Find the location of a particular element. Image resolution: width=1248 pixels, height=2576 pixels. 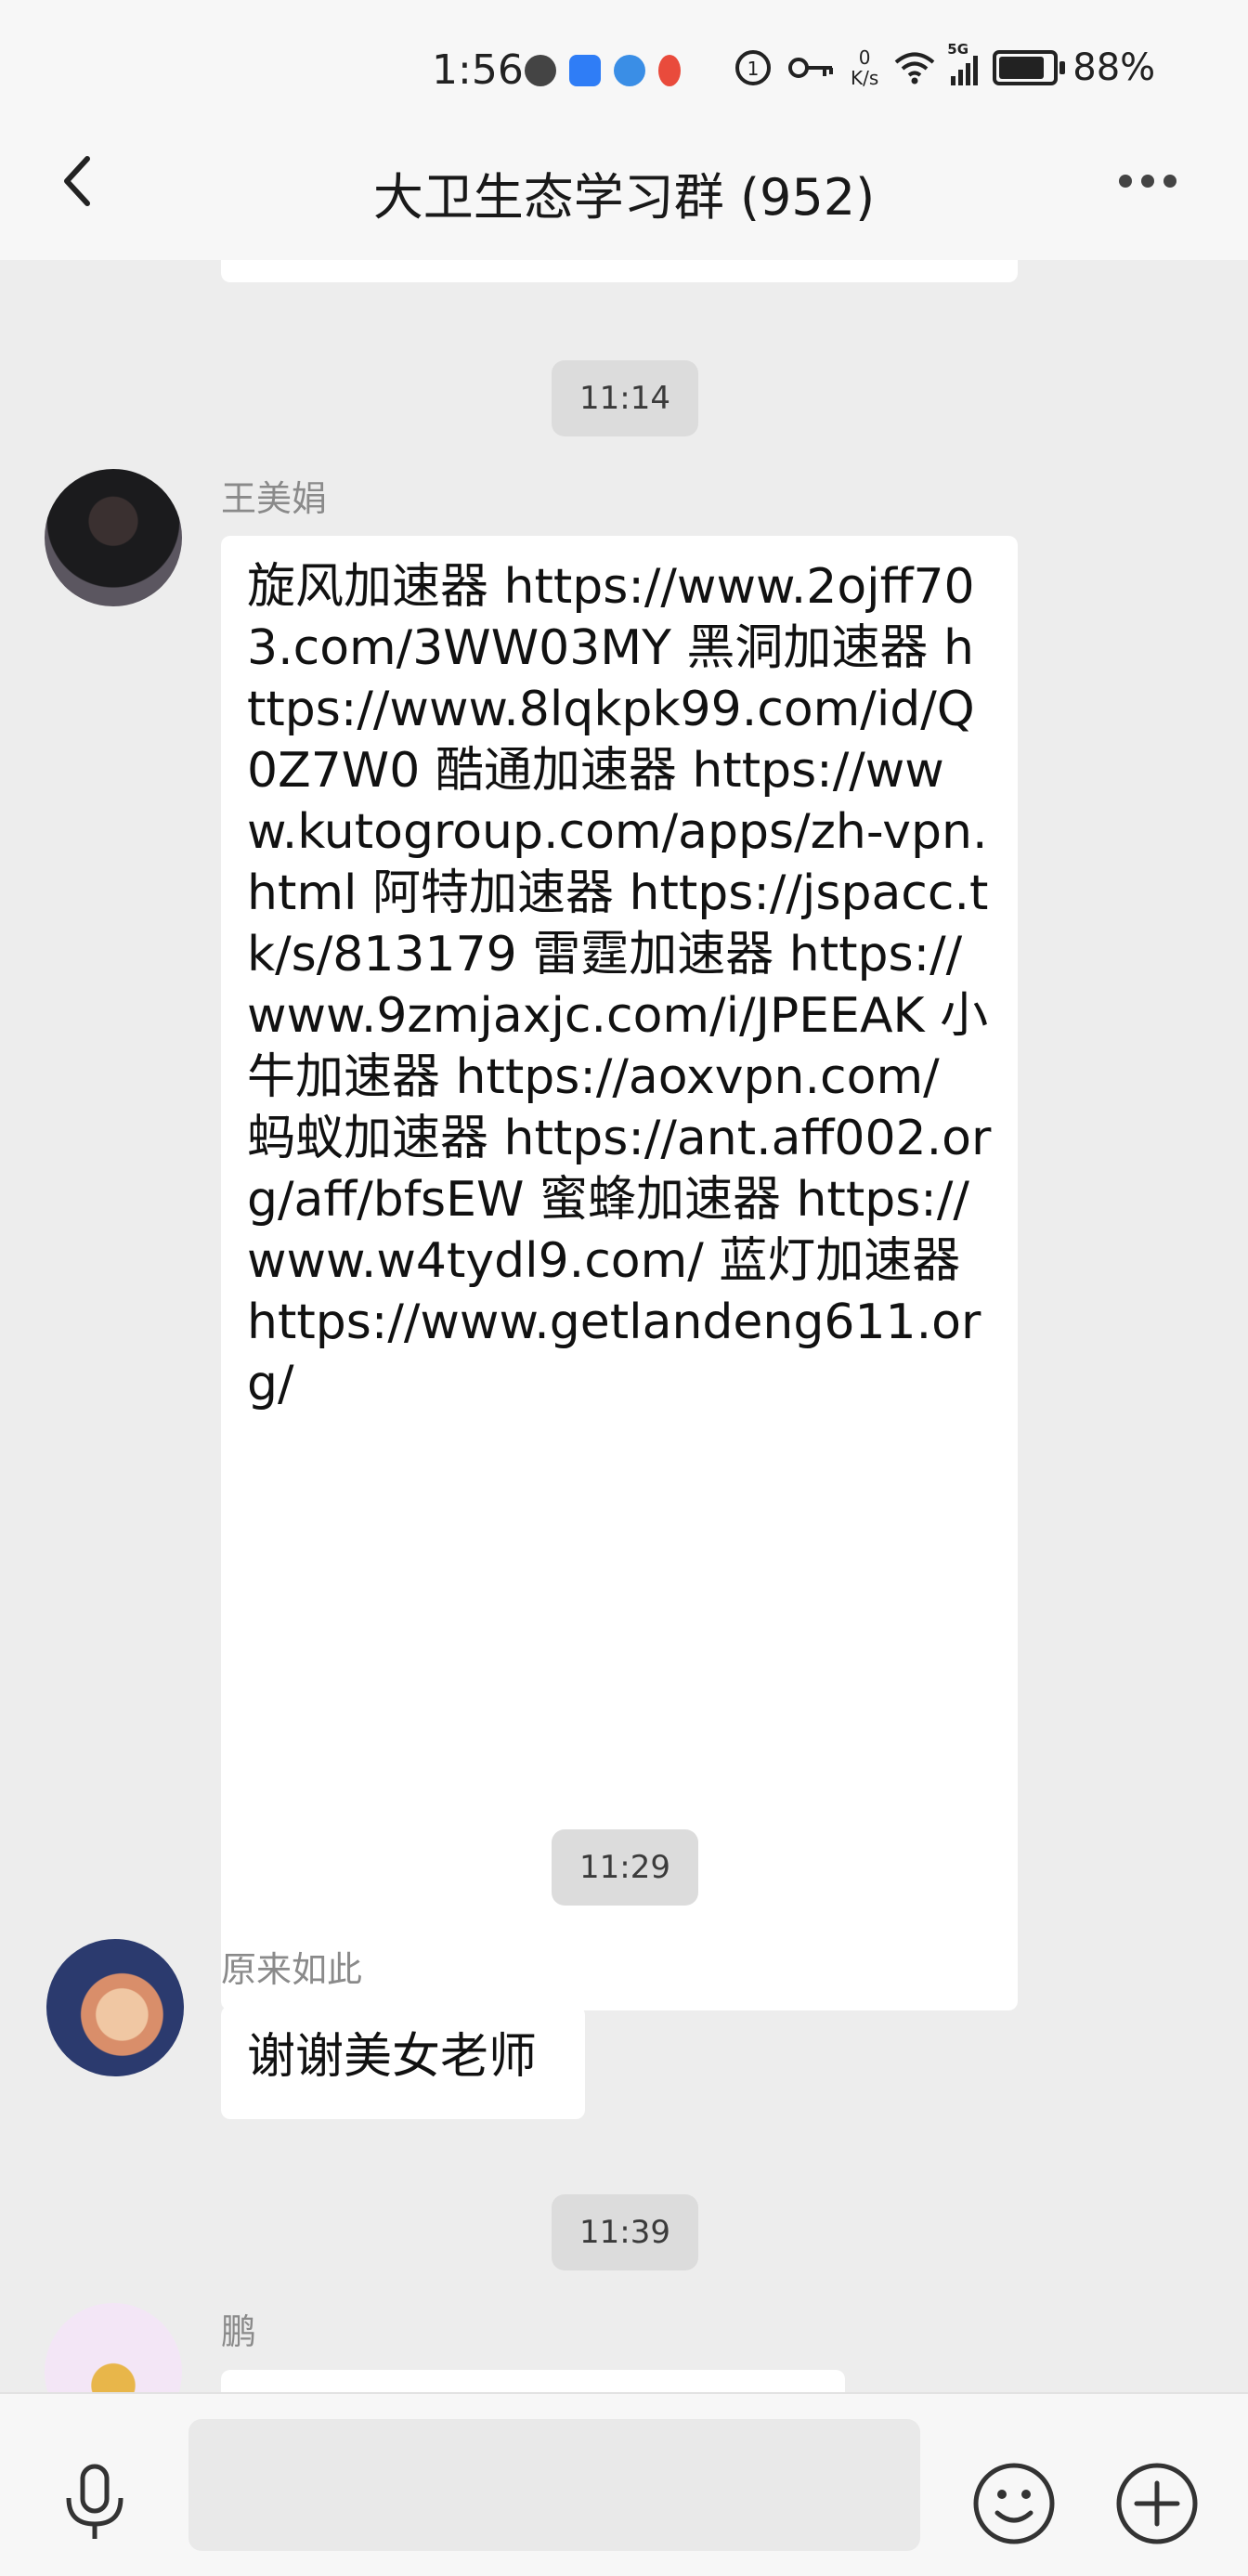

timestamp-divider: 11:14 is located at coordinates (625, 398).